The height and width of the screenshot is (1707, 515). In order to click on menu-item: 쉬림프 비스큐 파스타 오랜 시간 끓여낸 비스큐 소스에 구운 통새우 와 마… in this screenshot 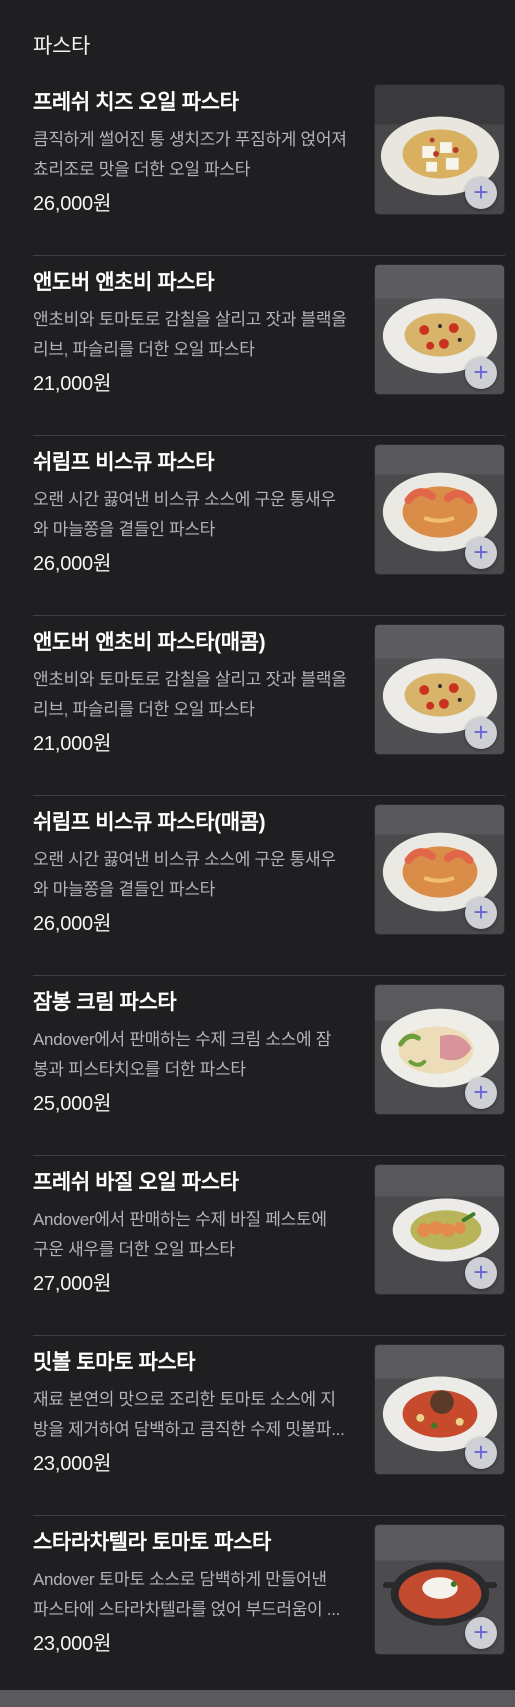, I will do `click(269, 526)`.